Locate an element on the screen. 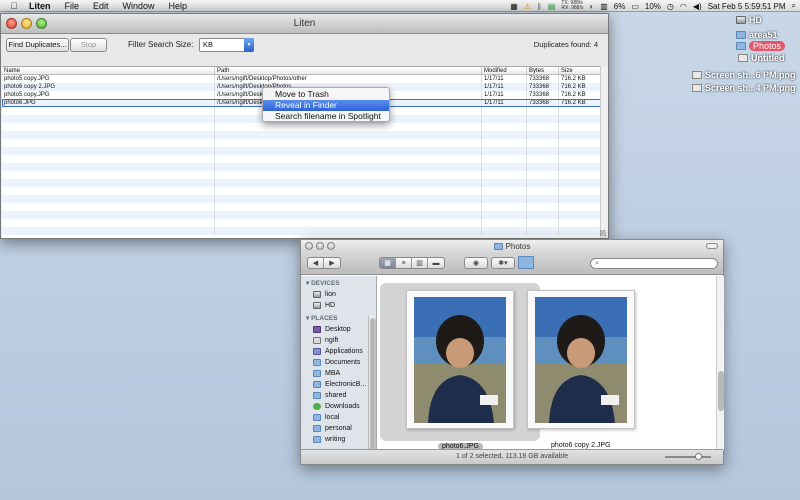 The image size is (800, 500). column-header-size: Size is located at coordinates (580, 70).